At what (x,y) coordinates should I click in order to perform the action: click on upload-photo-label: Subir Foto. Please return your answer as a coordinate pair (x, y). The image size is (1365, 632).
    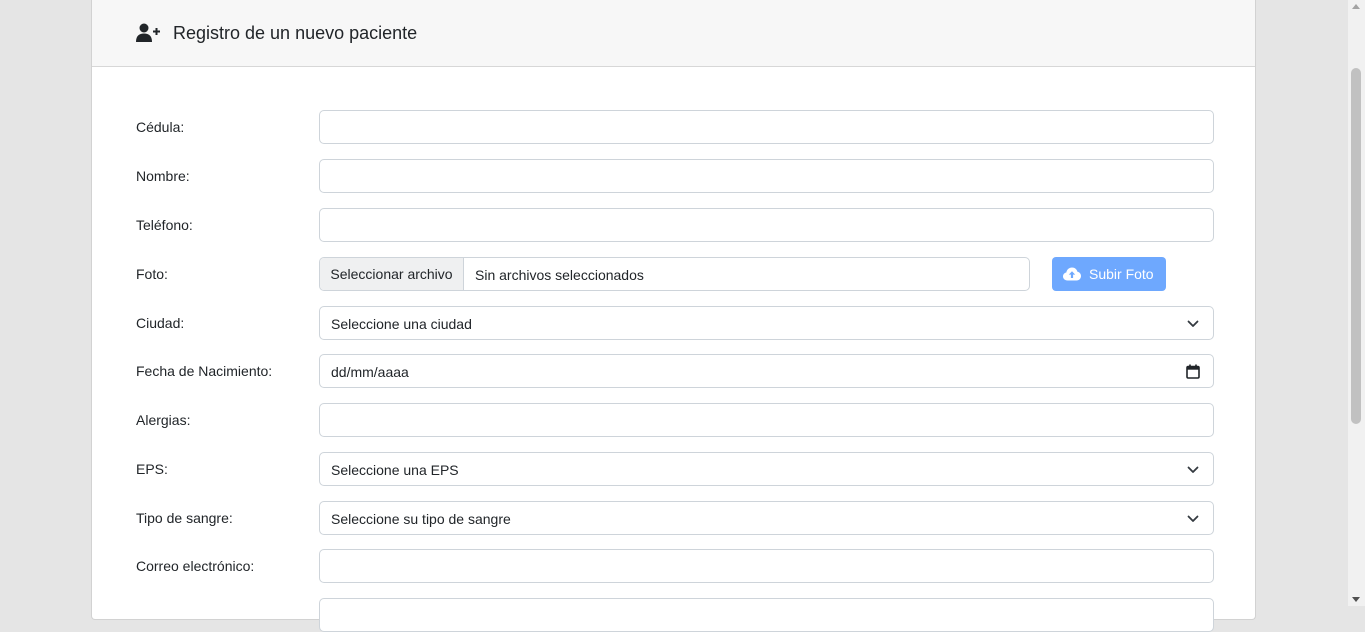
    Looking at the image, I should click on (1121, 274).